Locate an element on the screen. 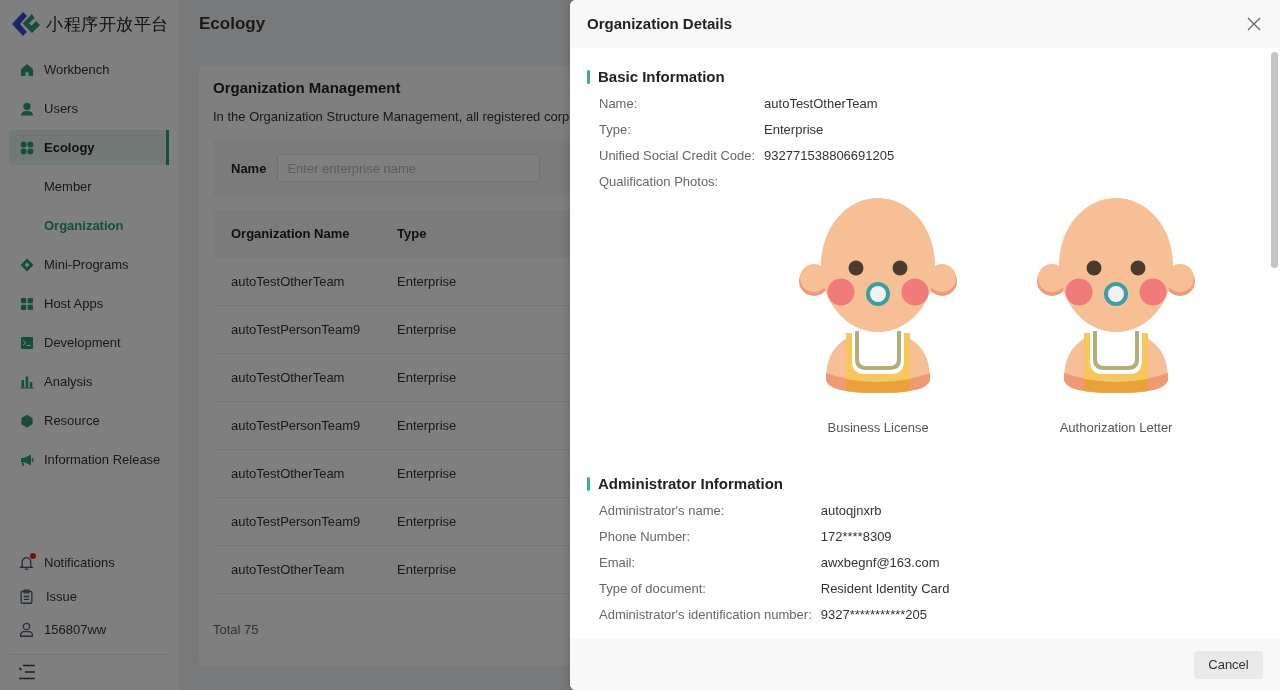 Image resolution: width=1280 pixels, height=690 pixels. sidebar-item: Resource is located at coordinates (89, 420).